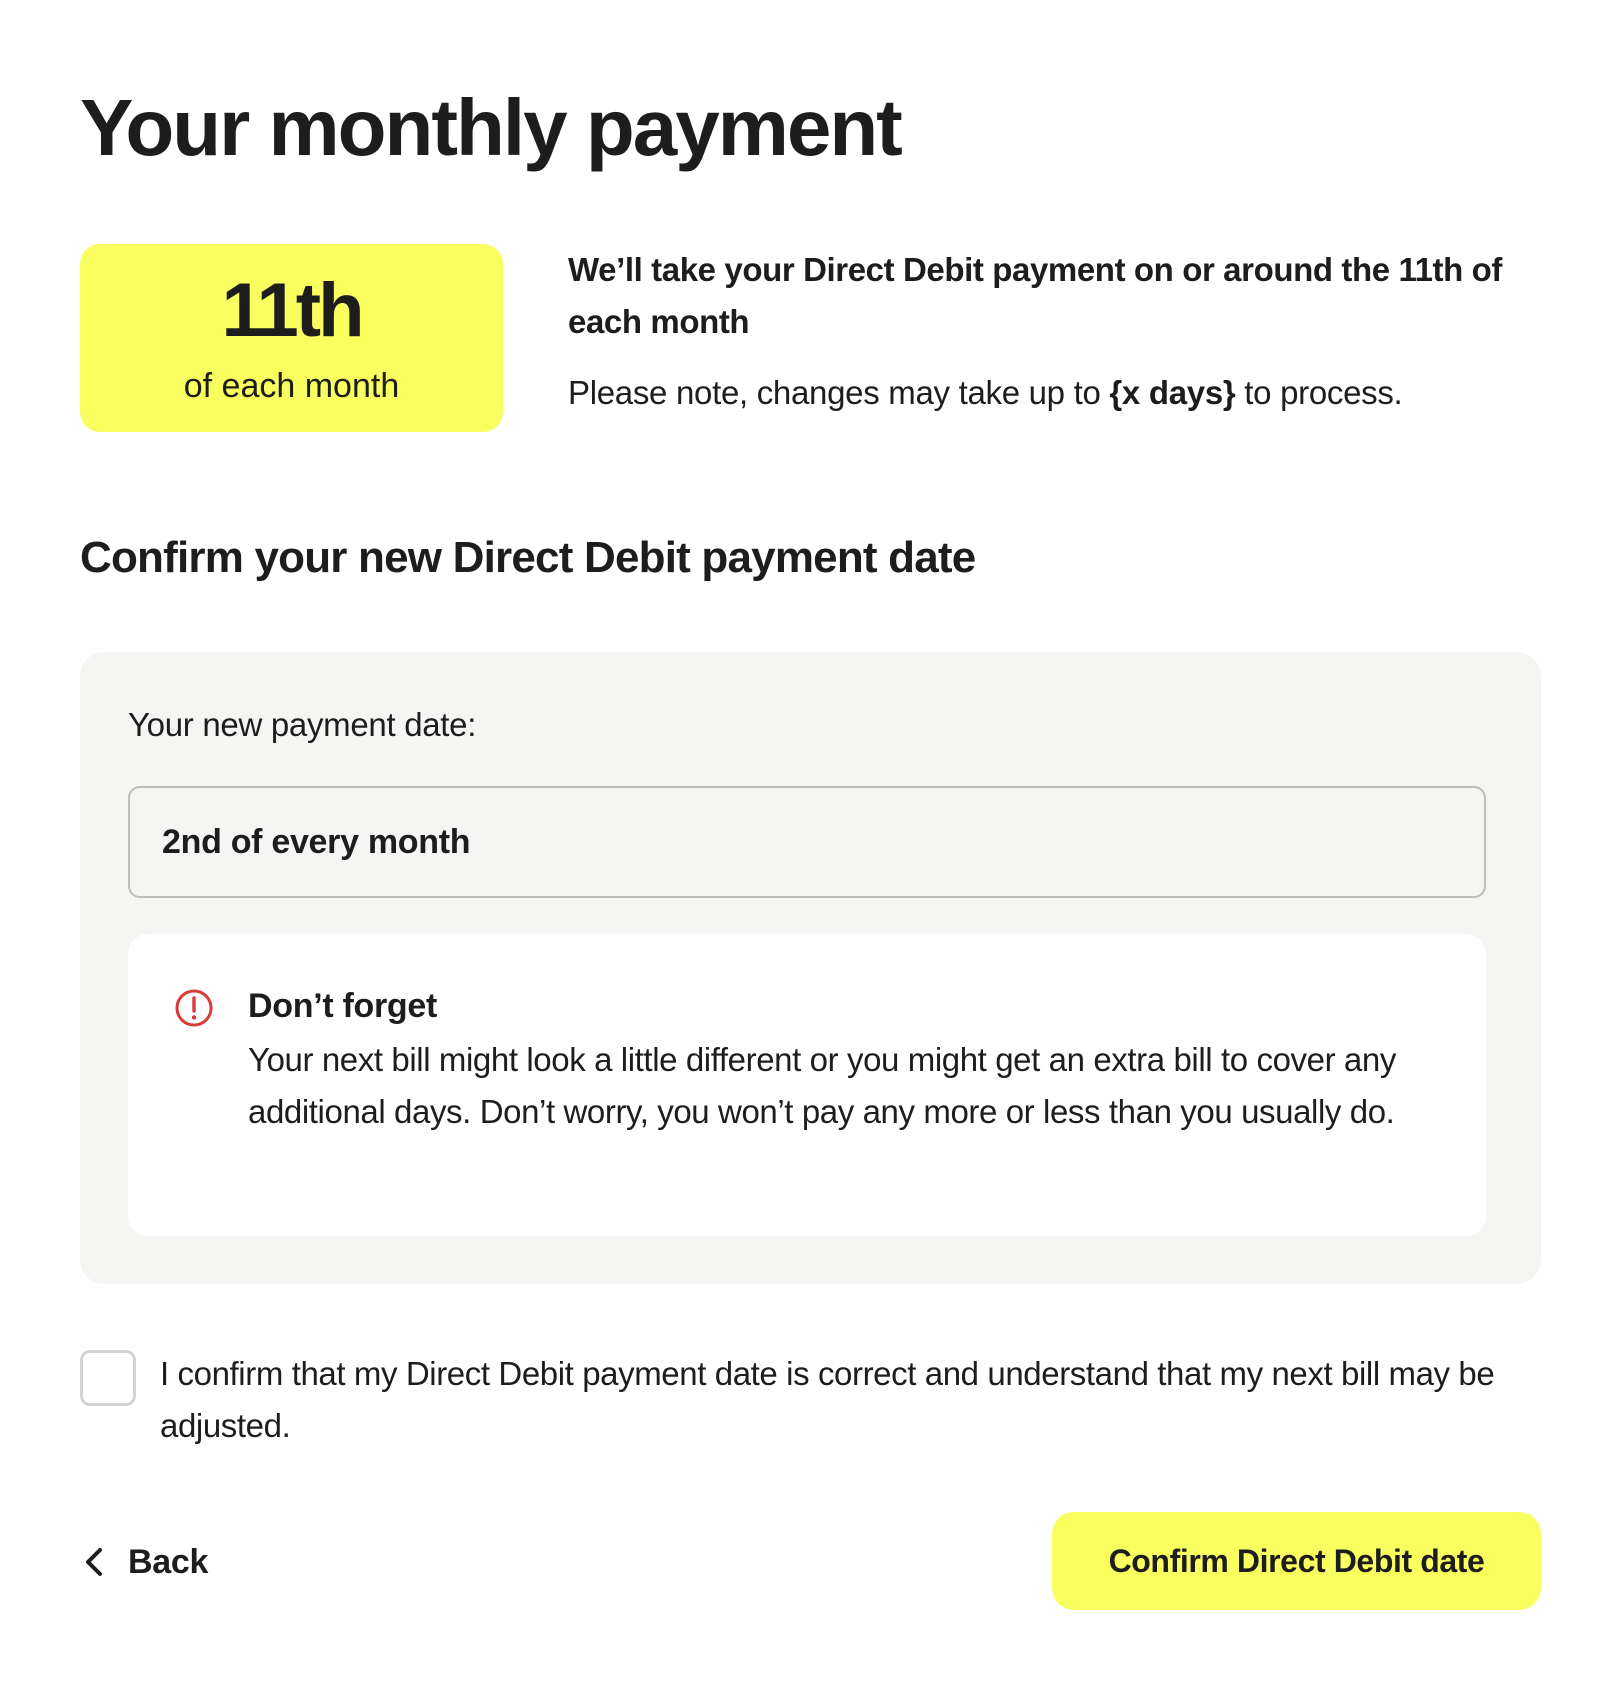  What do you see at coordinates (807, 842) in the screenshot?
I see `new-date-field: 2nd of every month` at bounding box center [807, 842].